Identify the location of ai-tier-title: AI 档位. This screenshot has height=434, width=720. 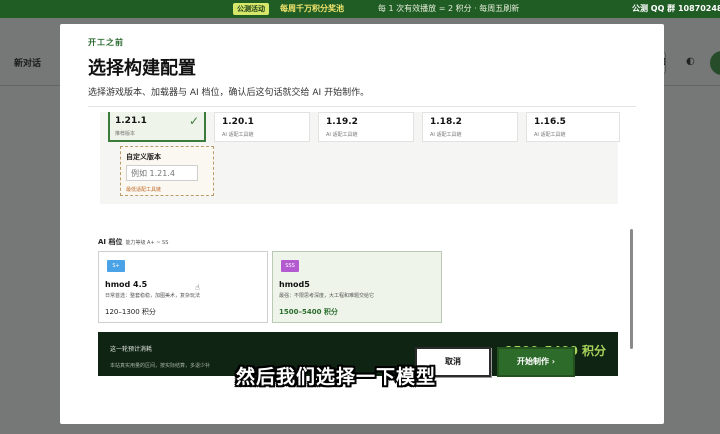
(110, 242).